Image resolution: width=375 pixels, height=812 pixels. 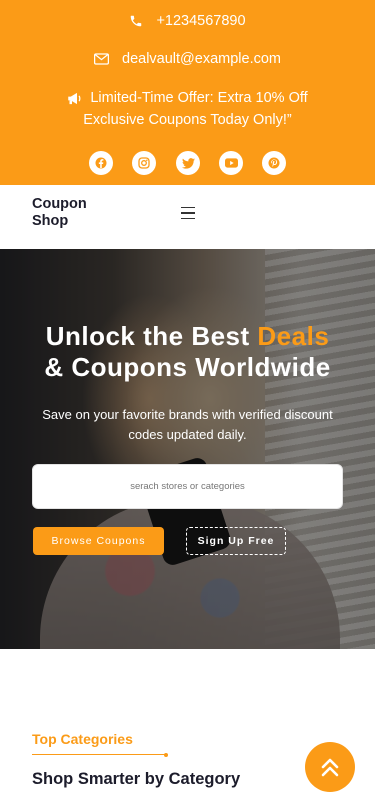 I want to click on categories-title: Shop Smarter by Category, so click(x=136, y=779).